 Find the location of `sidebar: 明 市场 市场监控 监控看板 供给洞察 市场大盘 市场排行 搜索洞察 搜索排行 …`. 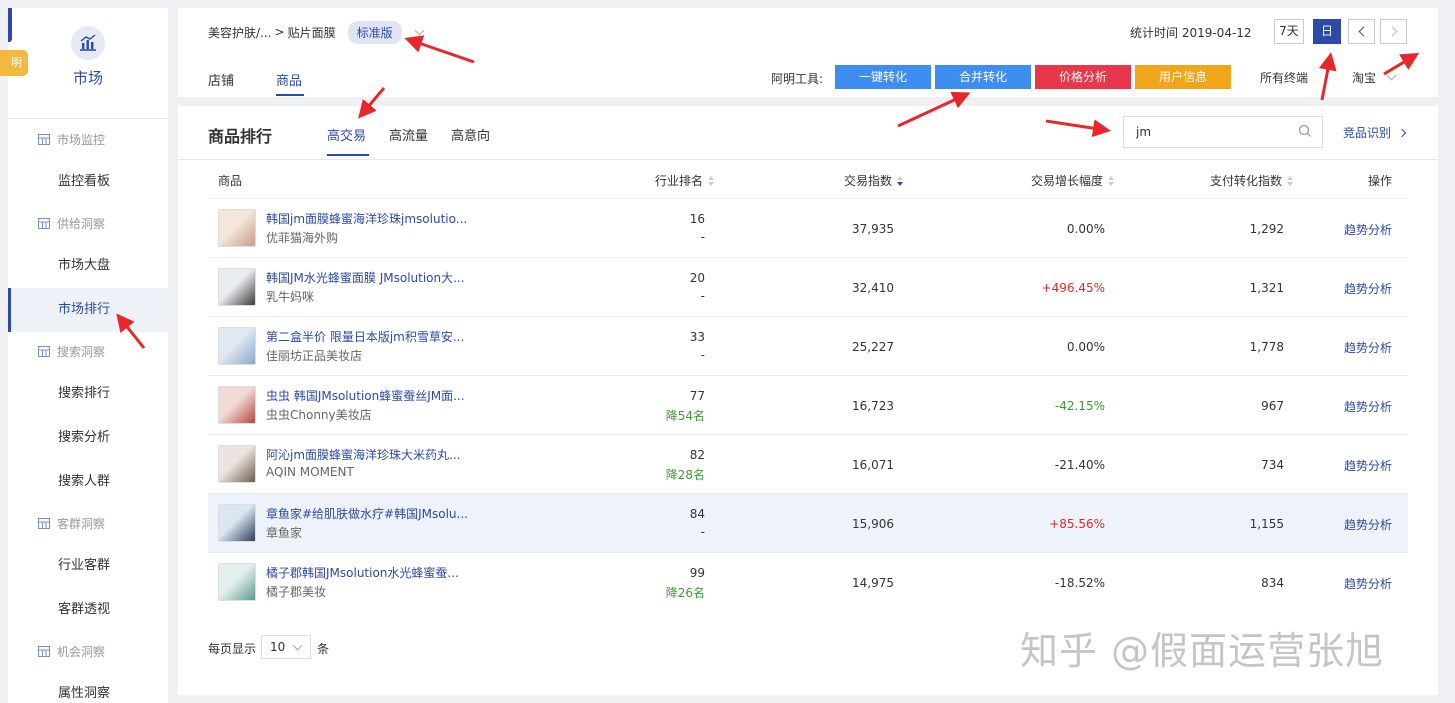

sidebar: 明 市场 市场监控 监控看板 供给洞察 市场大盘 市场排行 搜索洞察 搜索排行 … is located at coordinates (84, 355).